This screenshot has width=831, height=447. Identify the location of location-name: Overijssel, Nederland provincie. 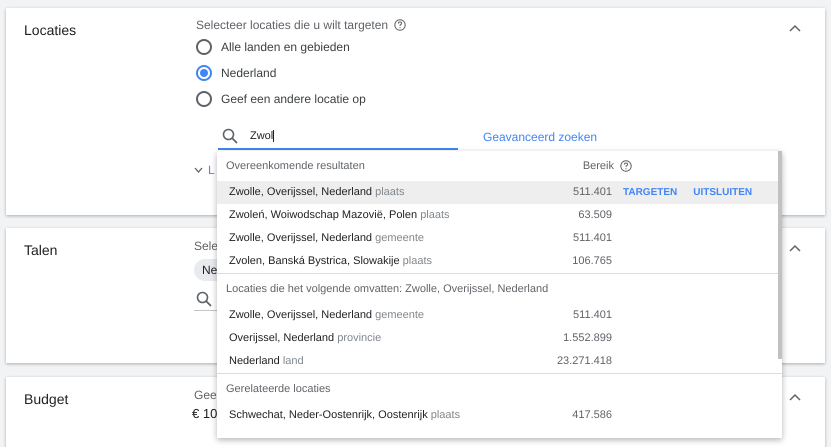
(305, 338).